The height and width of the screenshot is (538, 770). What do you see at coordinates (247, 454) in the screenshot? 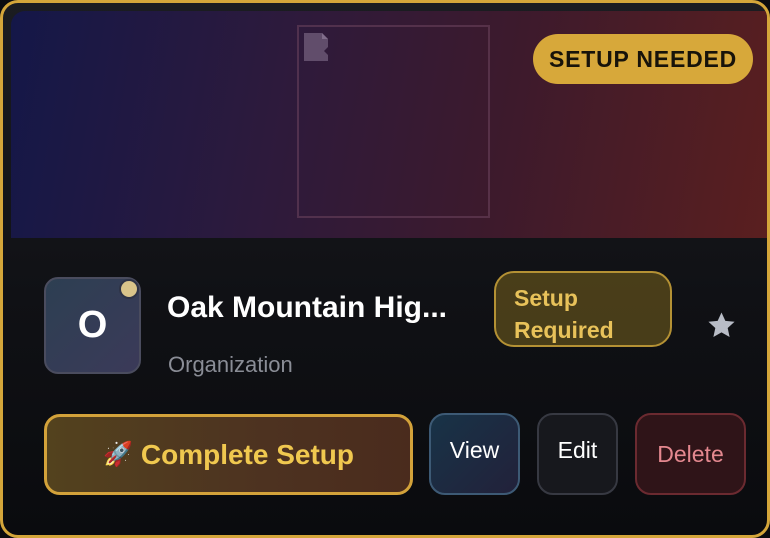
I see `complete-setup-label: Complete Setup` at bounding box center [247, 454].